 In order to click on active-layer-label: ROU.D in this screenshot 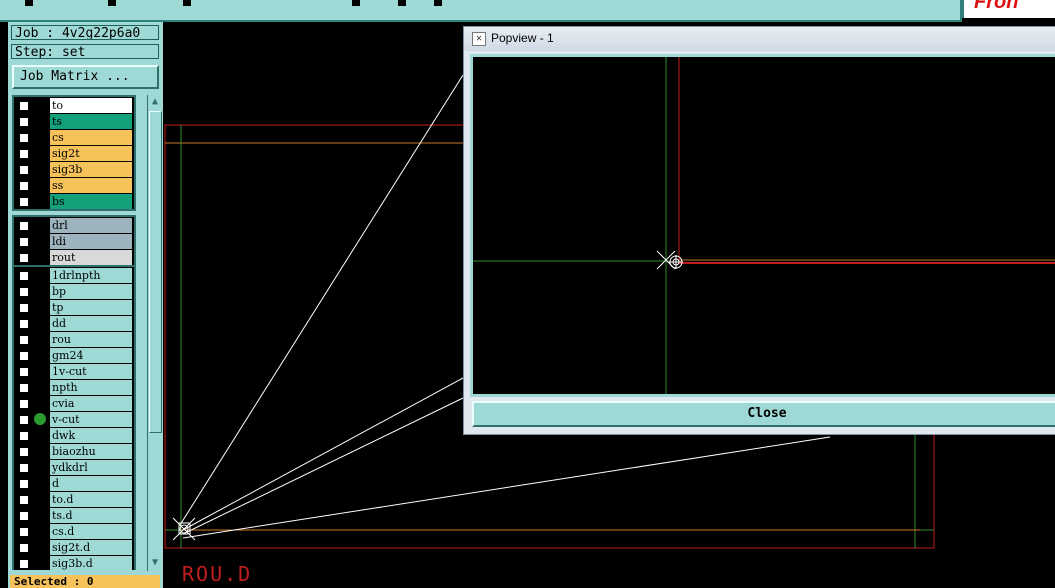, I will do `click(217, 574)`.